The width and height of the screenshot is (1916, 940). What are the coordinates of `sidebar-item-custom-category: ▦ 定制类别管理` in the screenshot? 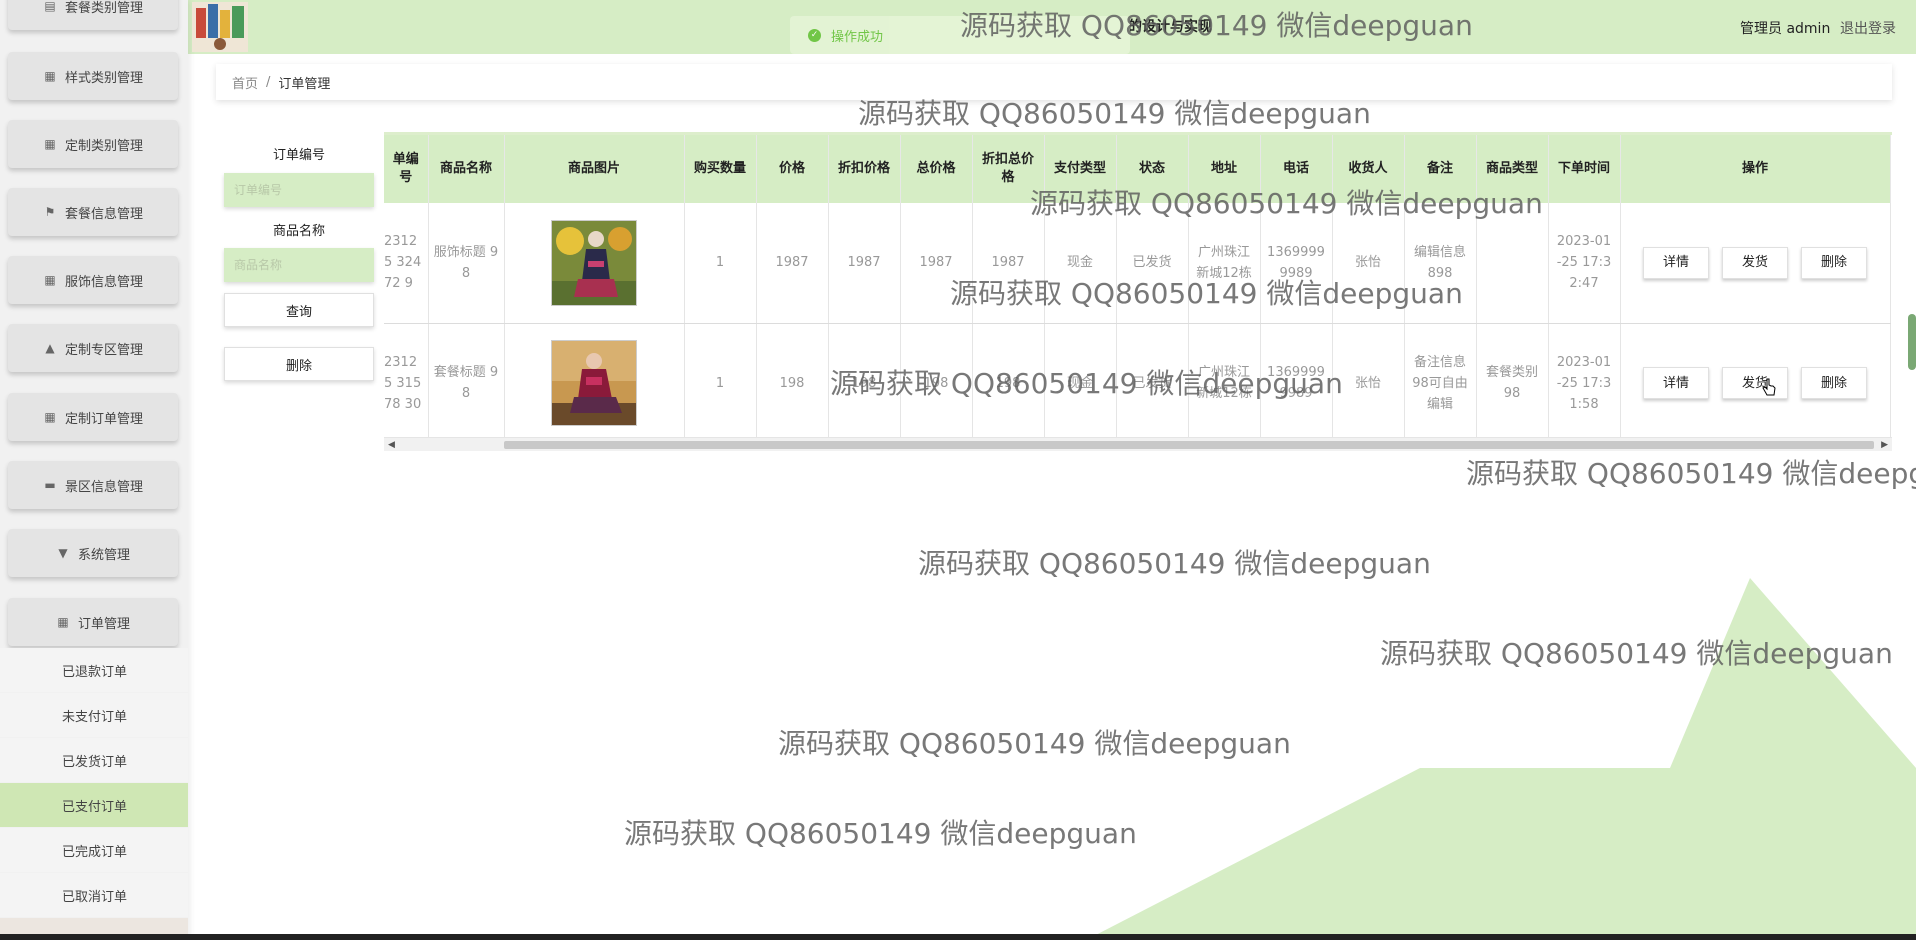 It's located at (93, 144).